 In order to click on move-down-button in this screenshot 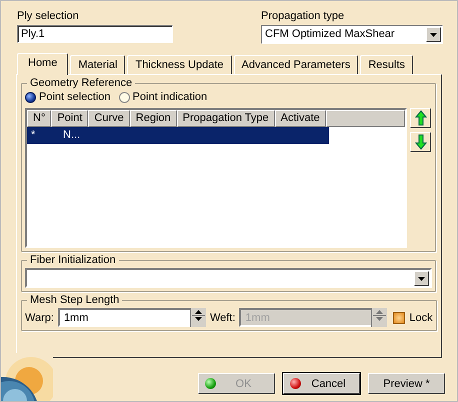, I will do `click(420, 142)`.